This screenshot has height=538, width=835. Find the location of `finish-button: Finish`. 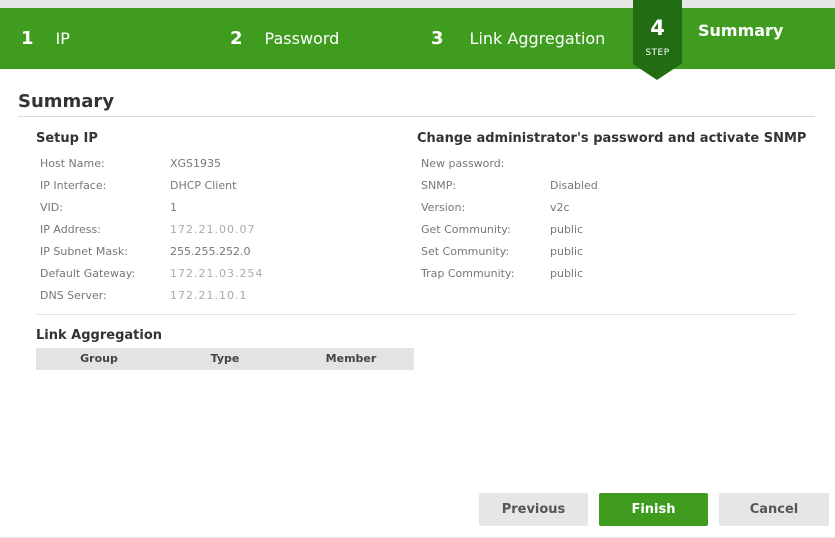

finish-button: Finish is located at coordinates (653, 509).